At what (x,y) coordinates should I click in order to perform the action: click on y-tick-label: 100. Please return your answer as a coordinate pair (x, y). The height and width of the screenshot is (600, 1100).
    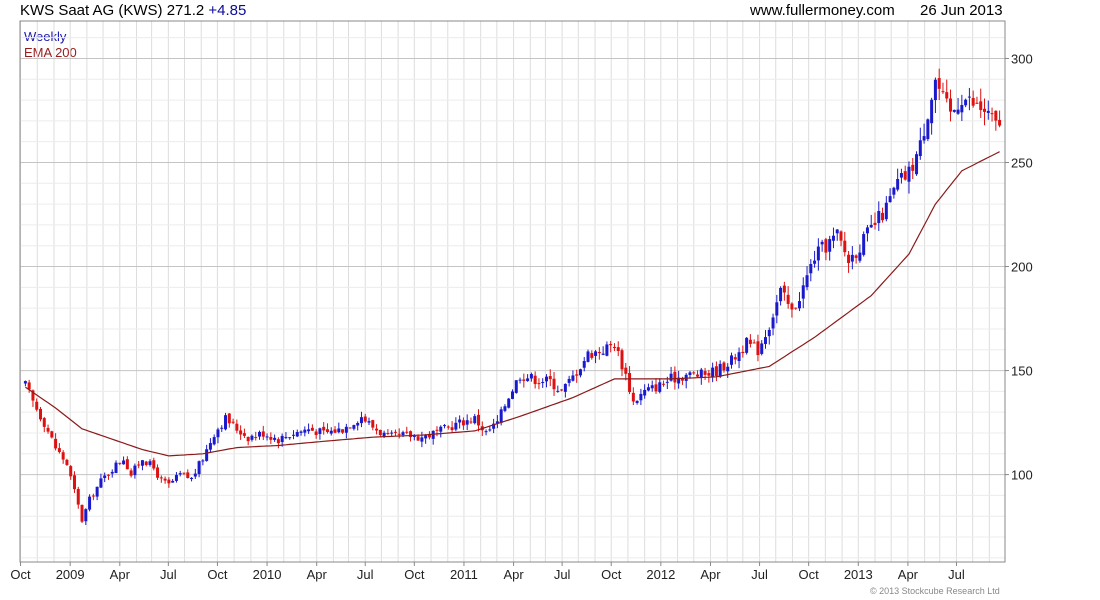
    Looking at the image, I should click on (1022, 475).